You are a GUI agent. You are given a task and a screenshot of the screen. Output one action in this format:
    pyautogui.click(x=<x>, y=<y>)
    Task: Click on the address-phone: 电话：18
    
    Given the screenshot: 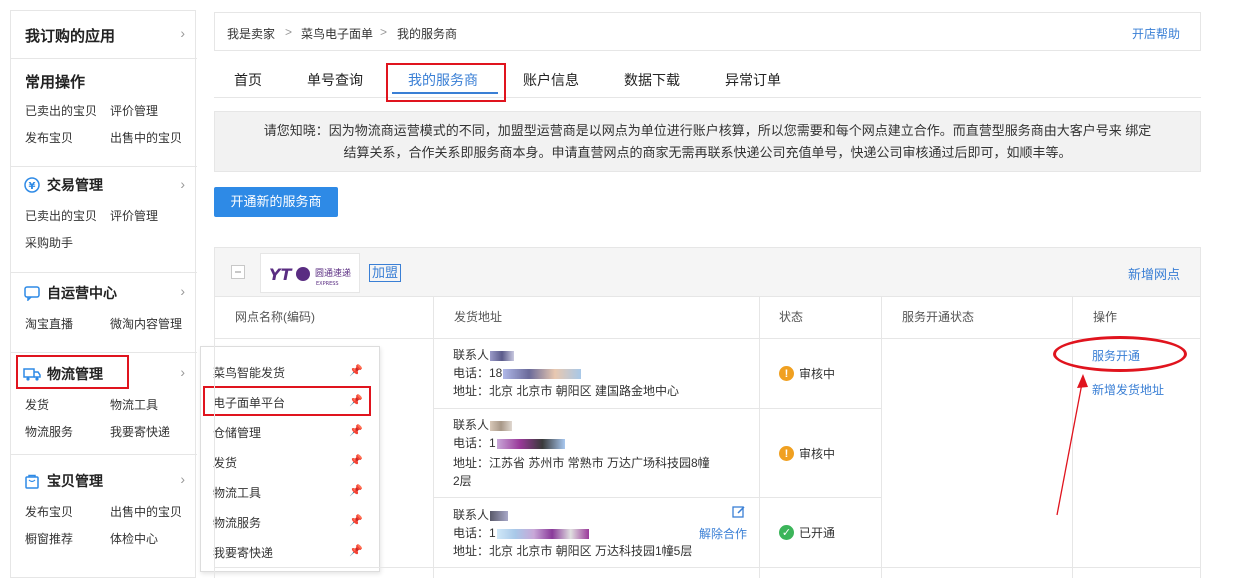 What is the action you would take?
    pyautogui.click(x=517, y=373)
    